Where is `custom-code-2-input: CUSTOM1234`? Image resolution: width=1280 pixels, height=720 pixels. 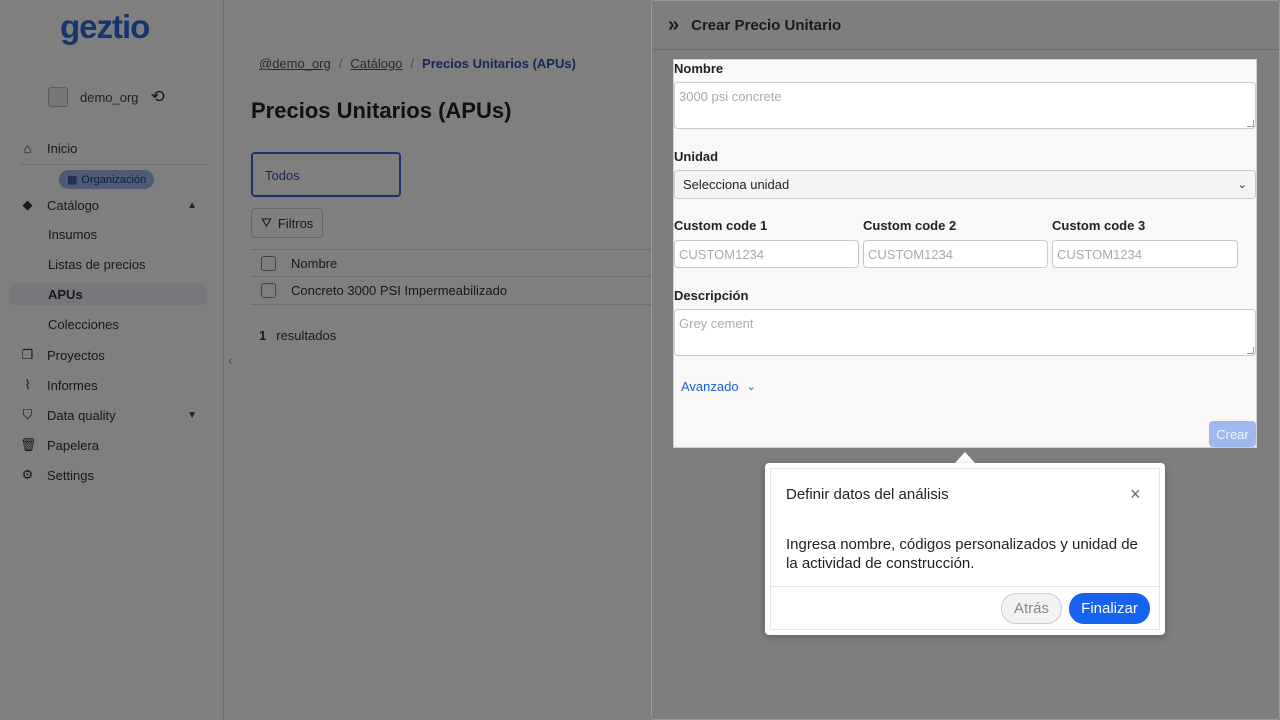 custom-code-2-input: CUSTOM1234 is located at coordinates (955, 254).